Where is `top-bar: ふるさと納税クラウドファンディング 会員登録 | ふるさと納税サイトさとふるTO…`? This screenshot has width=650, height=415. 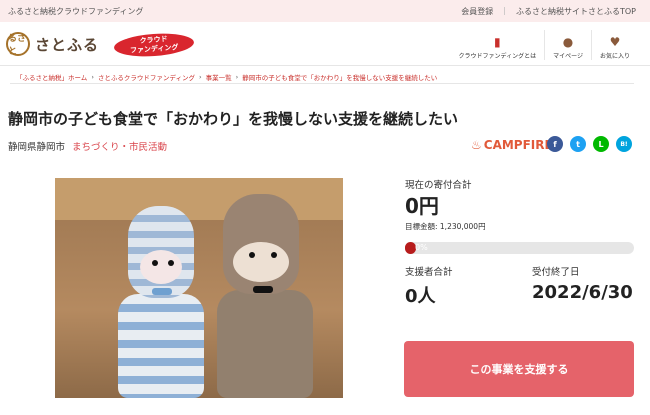
top-bar: ふるさと納税クラウドファンディング 会員登録 | ふるさと納税サイトさとふるTO… is located at coordinates (325, 11).